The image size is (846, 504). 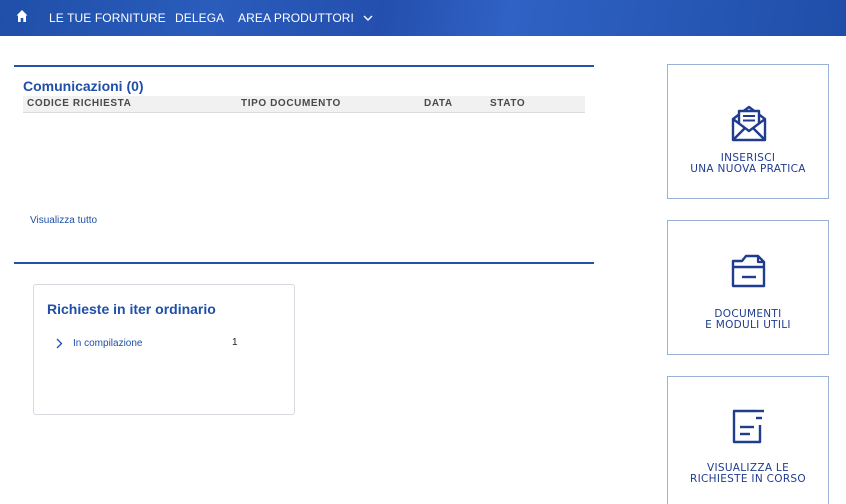 I want to click on tile-requests-line2: RICHIESTE IN CORSO, so click(x=748, y=479).